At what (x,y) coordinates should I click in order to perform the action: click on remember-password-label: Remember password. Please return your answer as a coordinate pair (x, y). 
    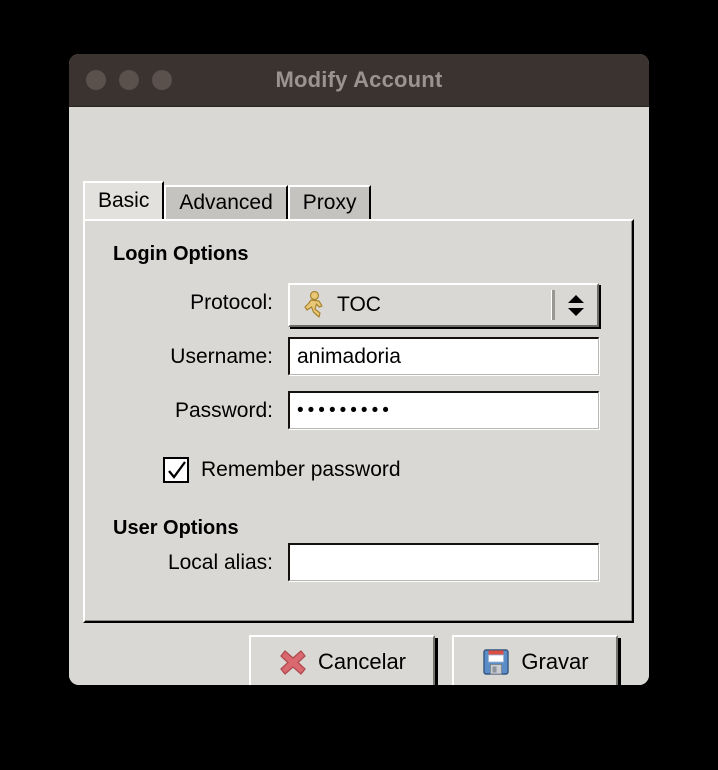
    Looking at the image, I should click on (301, 469).